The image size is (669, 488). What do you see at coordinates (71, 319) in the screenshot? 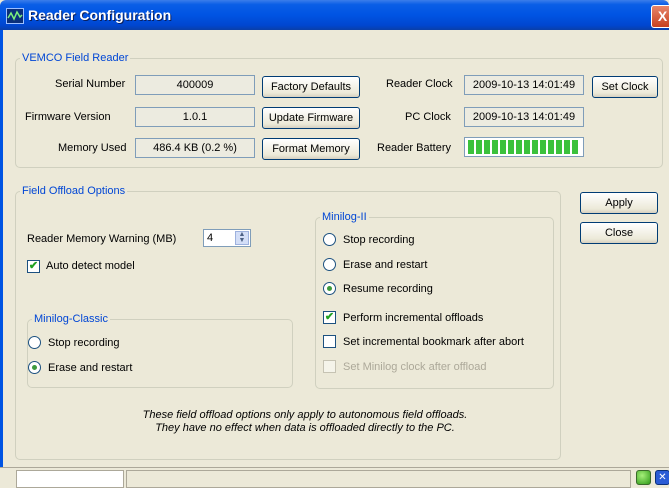
I see `minilog-classic-legend: Minilog-Classic` at bounding box center [71, 319].